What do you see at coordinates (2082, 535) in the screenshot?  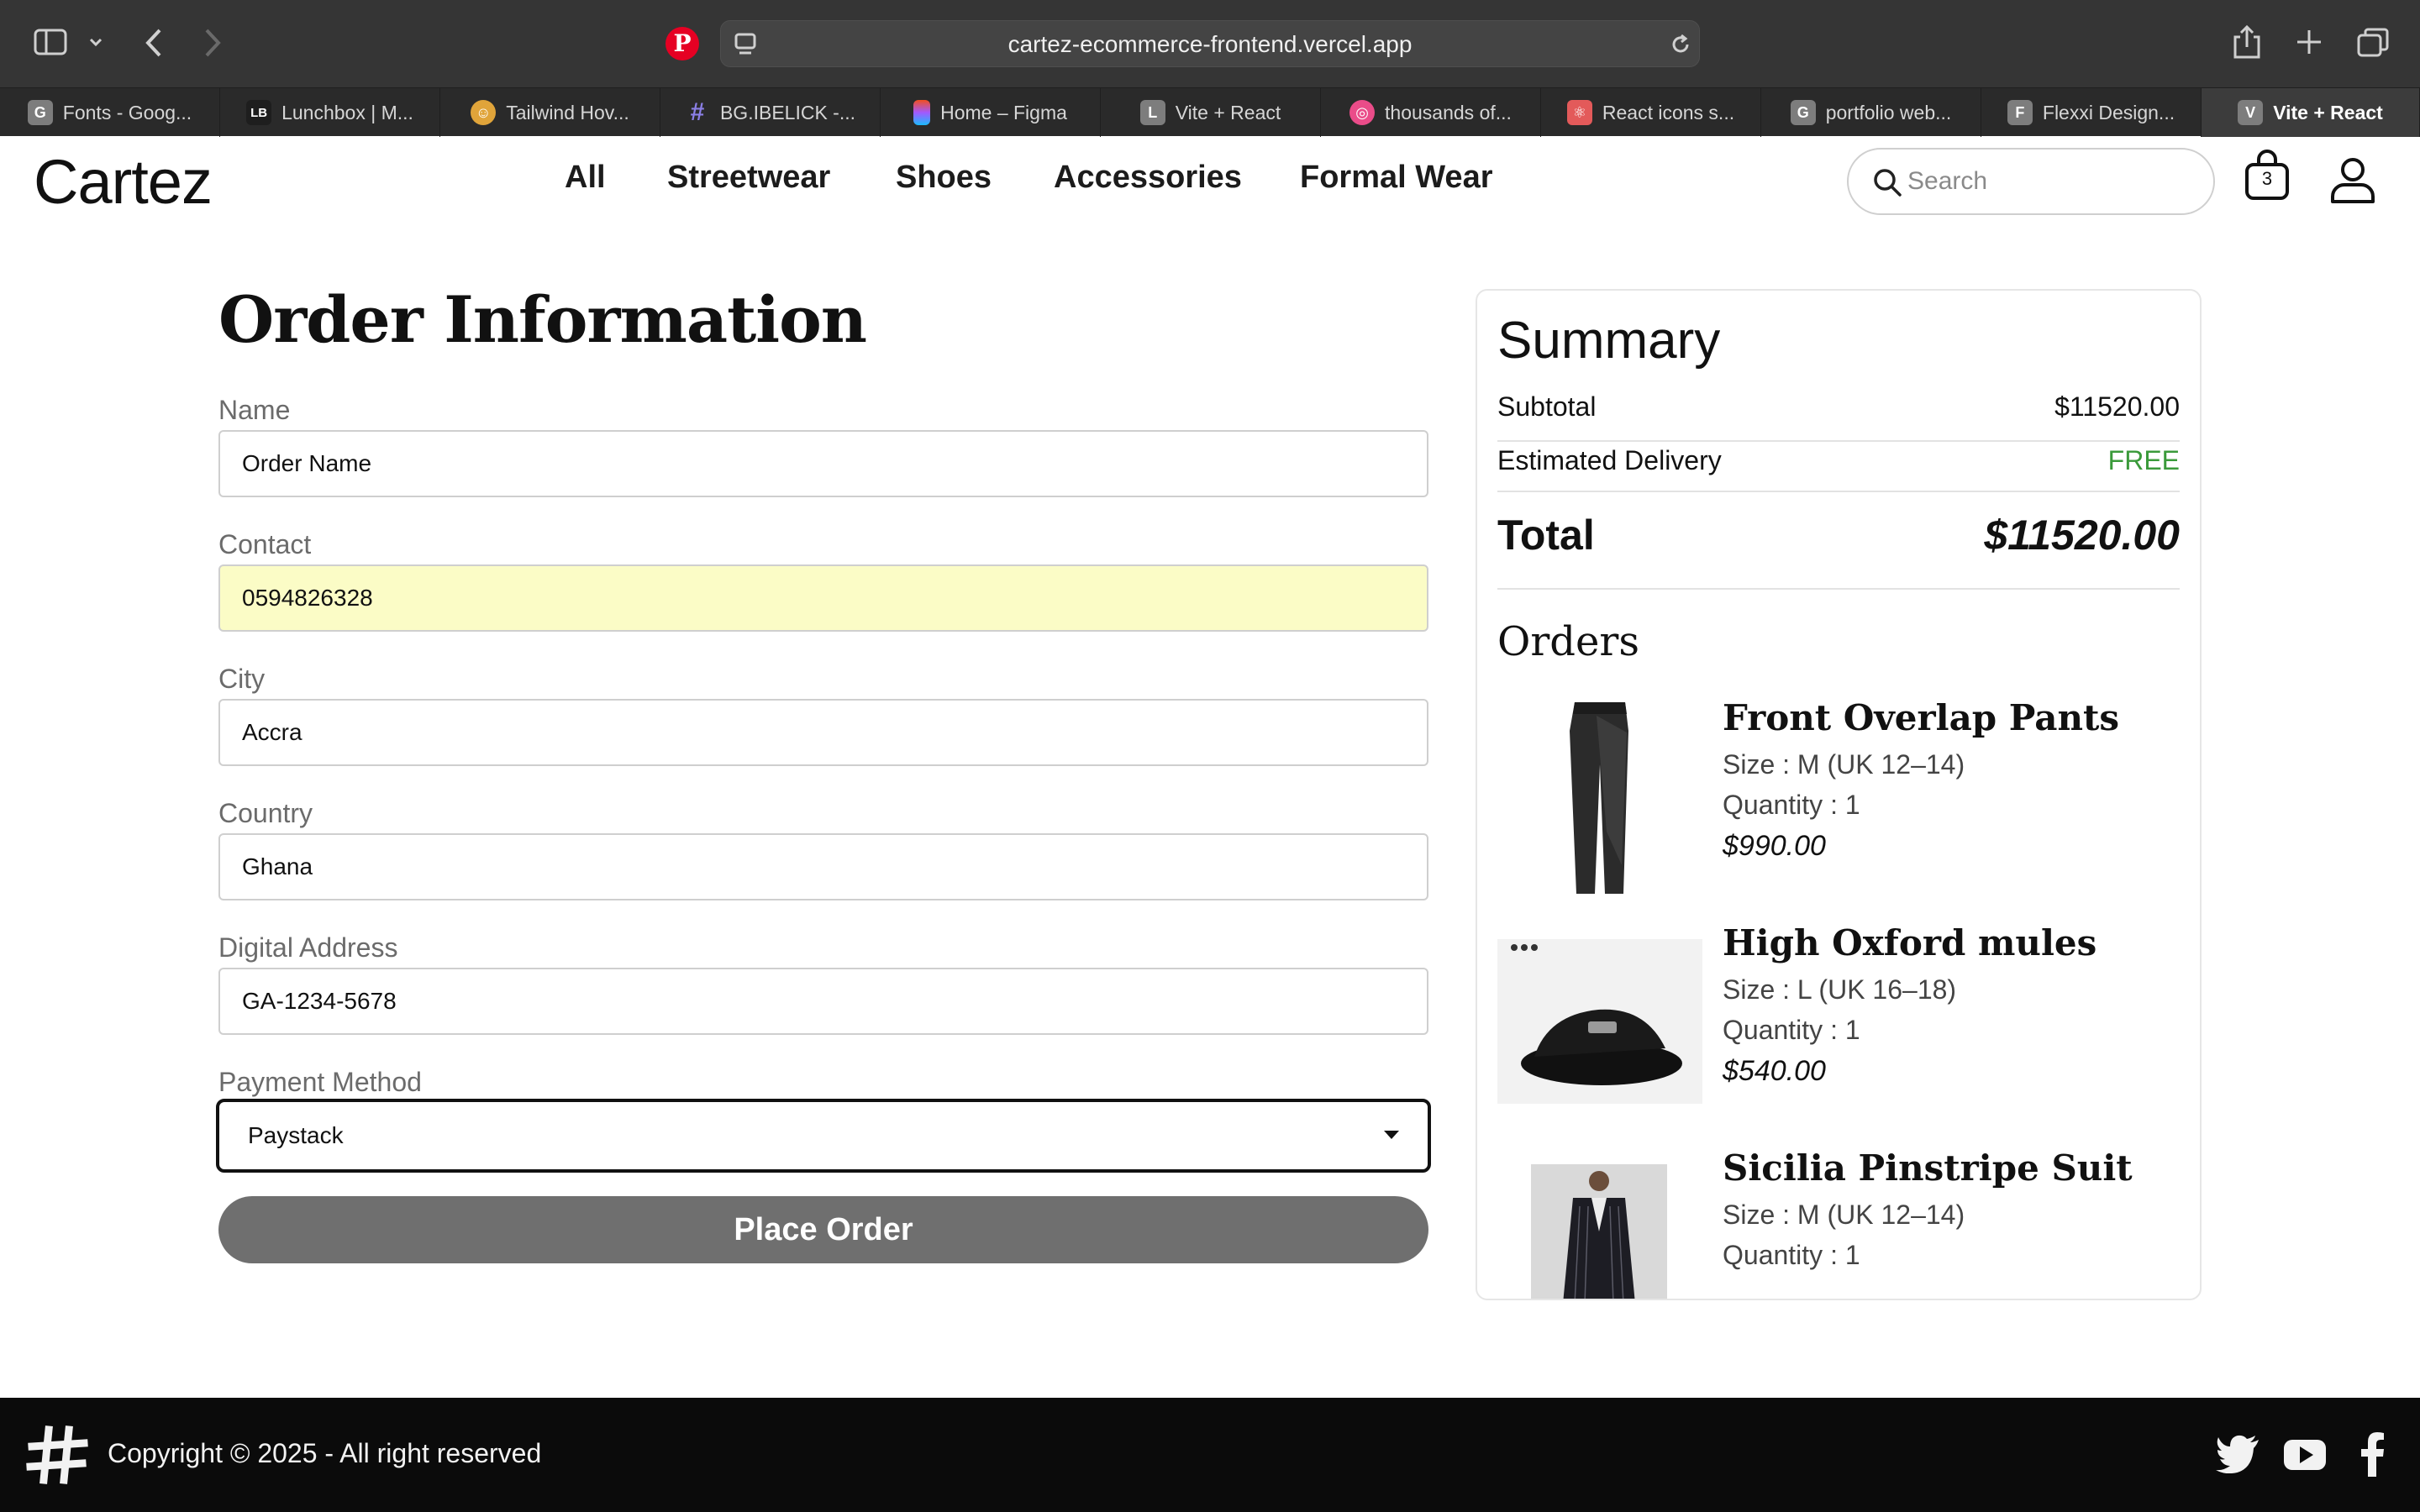 I see `total-value: $11520.00` at bounding box center [2082, 535].